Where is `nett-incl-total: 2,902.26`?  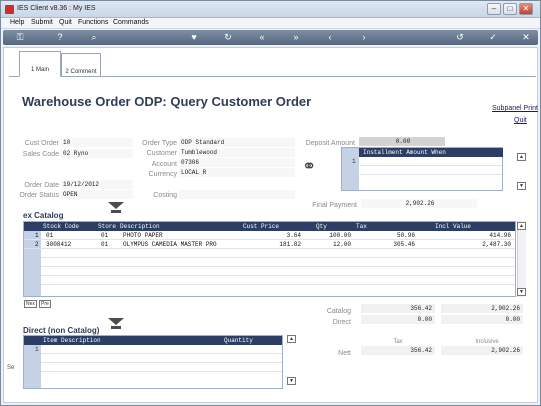
nett-incl-total: 2,902.26 is located at coordinates (482, 350).